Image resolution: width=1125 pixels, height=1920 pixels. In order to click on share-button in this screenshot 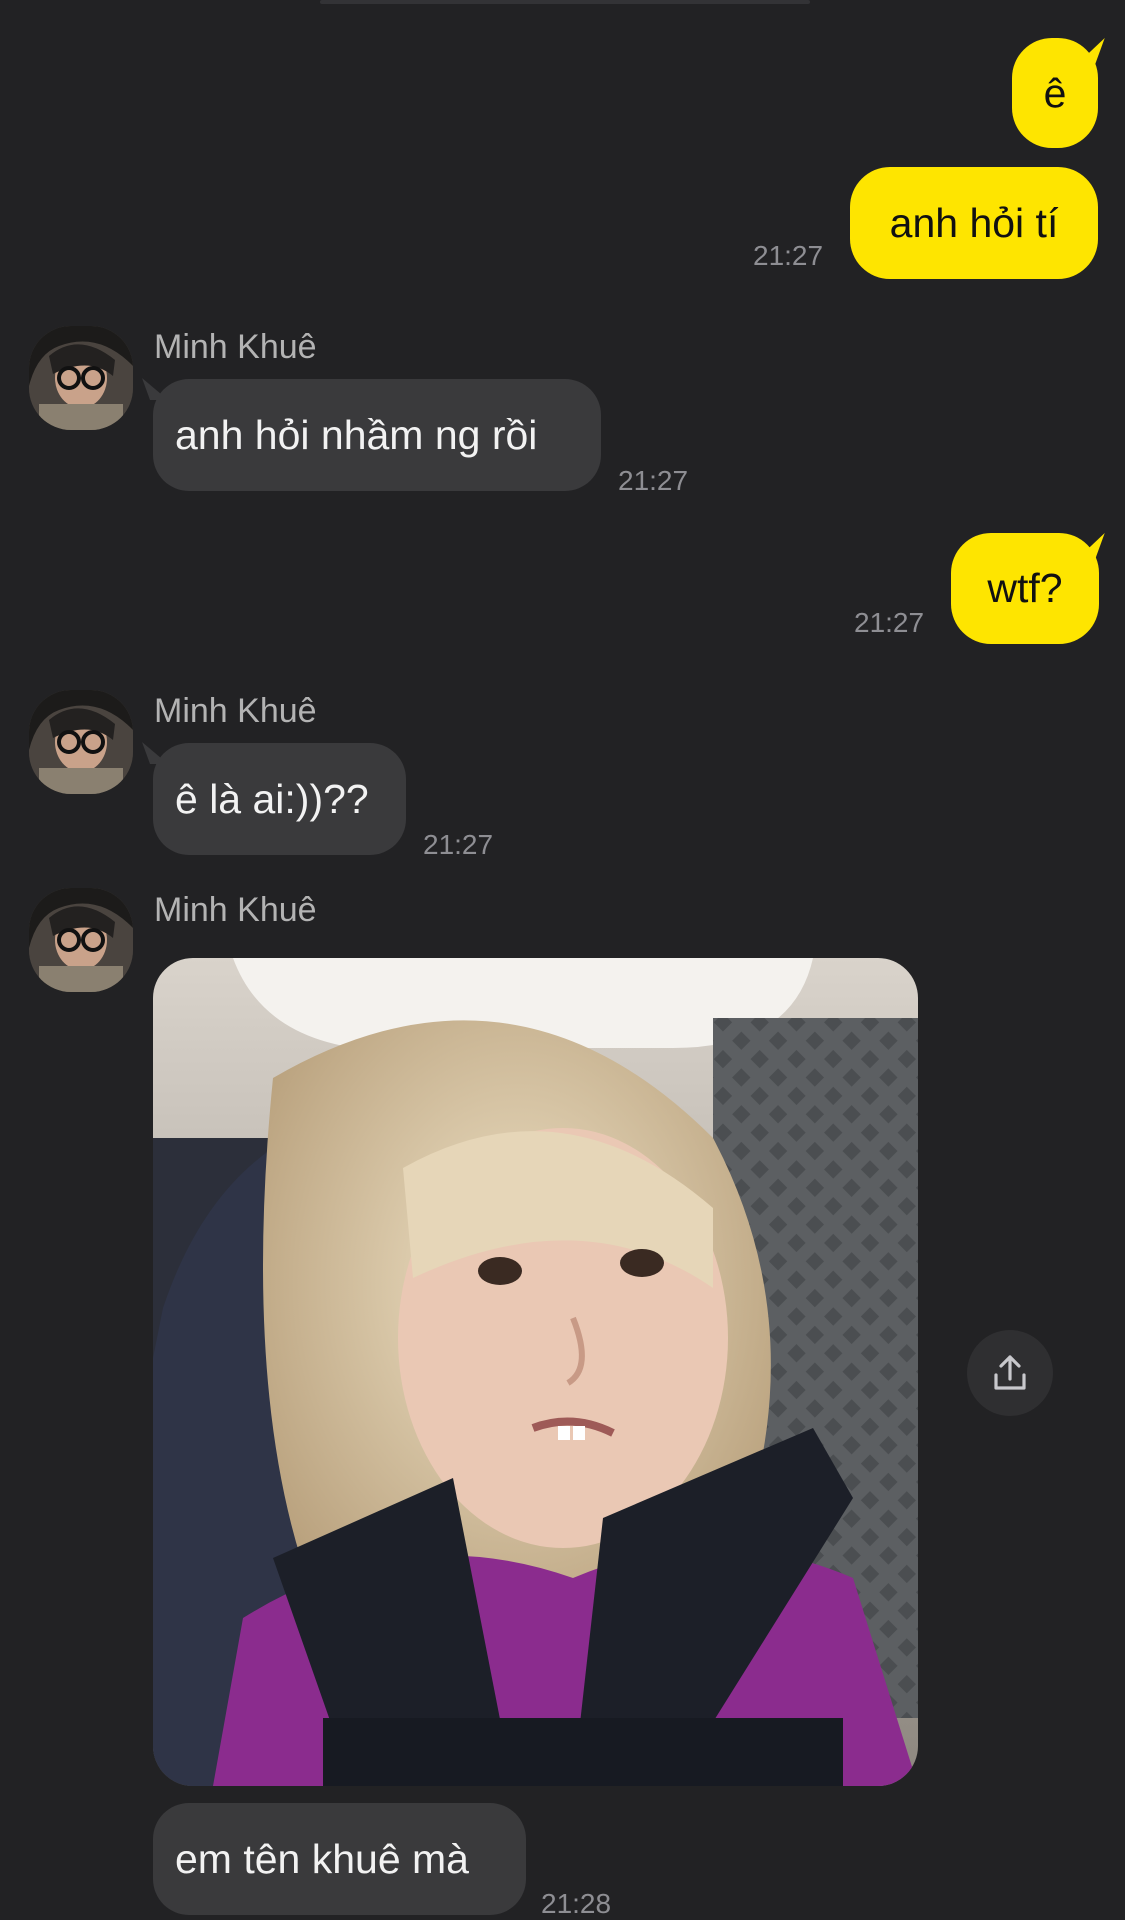, I will do `click(1010, 1373)`.